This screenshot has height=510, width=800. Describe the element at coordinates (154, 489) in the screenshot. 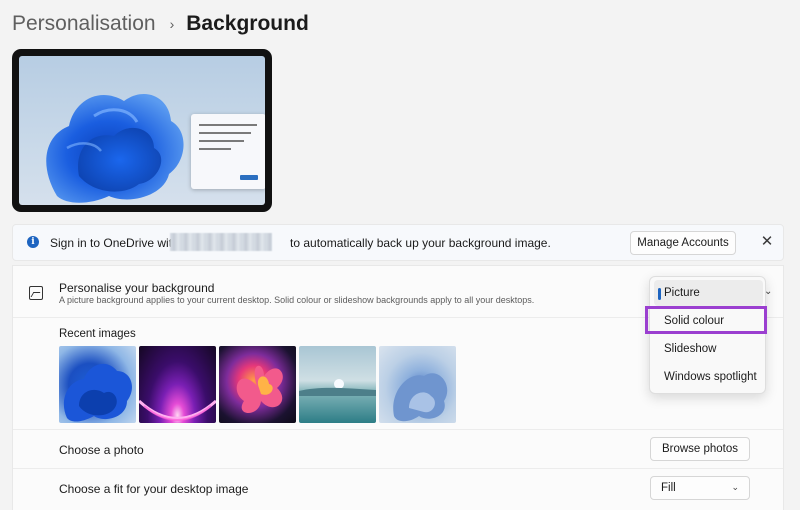

I see `choose-fit-label: Choose a fit for your desktop image` at that location.